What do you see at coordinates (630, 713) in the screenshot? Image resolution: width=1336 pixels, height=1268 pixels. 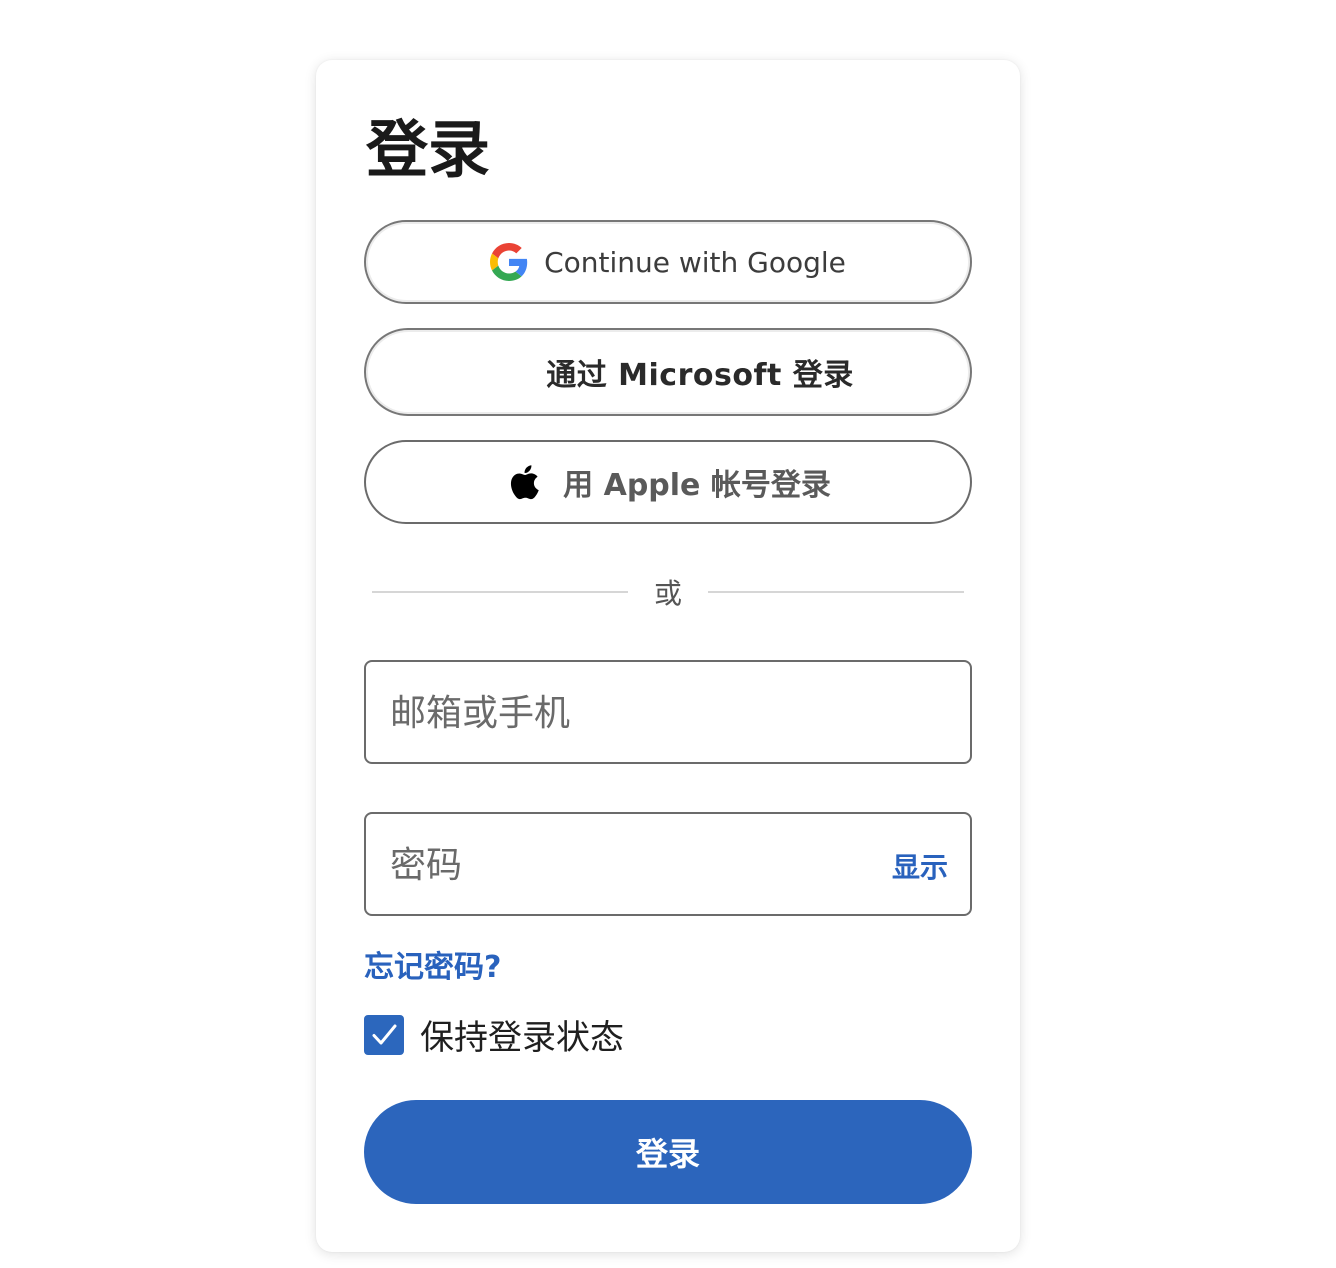 I see `email-or-phone-input` at bounding box center [630, 713].